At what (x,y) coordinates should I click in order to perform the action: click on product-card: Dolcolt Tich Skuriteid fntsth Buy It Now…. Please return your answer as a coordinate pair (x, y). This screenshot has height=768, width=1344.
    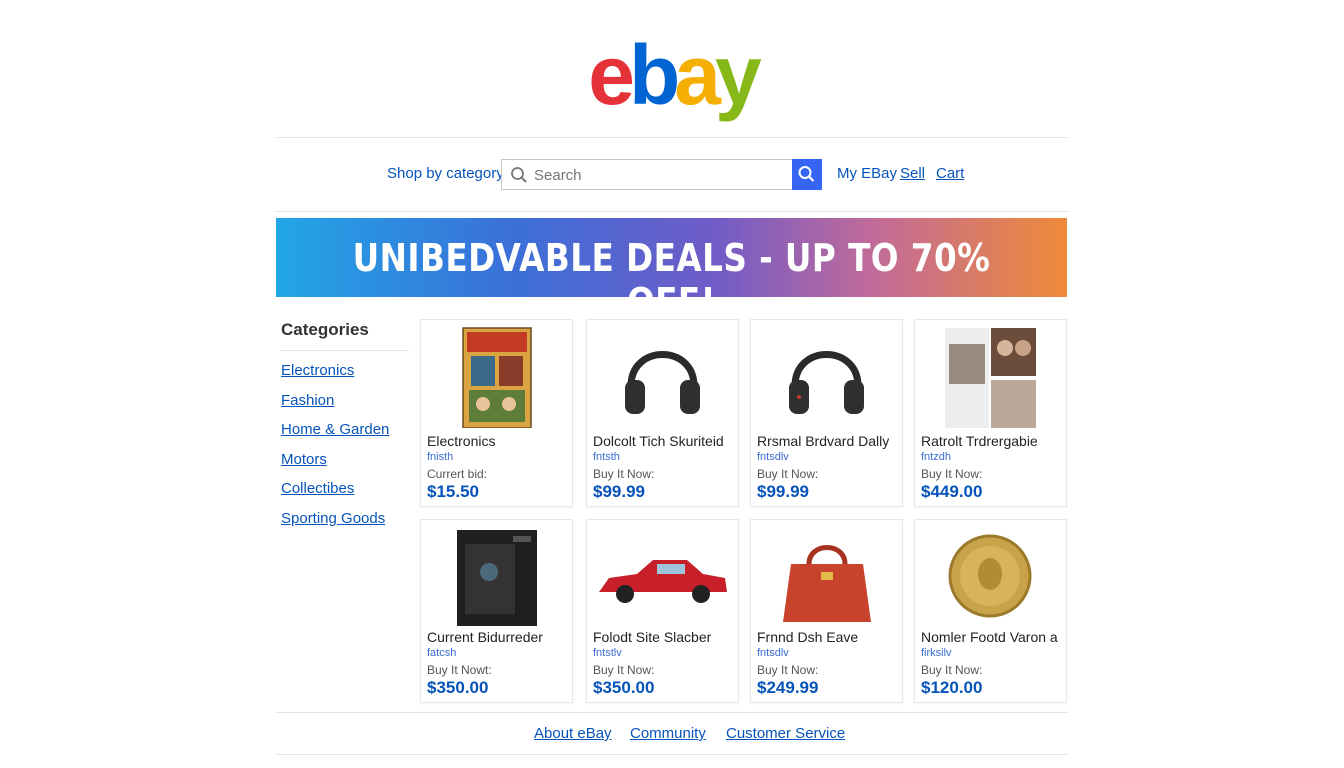
    Looking at the image, I should click on (662, 413).